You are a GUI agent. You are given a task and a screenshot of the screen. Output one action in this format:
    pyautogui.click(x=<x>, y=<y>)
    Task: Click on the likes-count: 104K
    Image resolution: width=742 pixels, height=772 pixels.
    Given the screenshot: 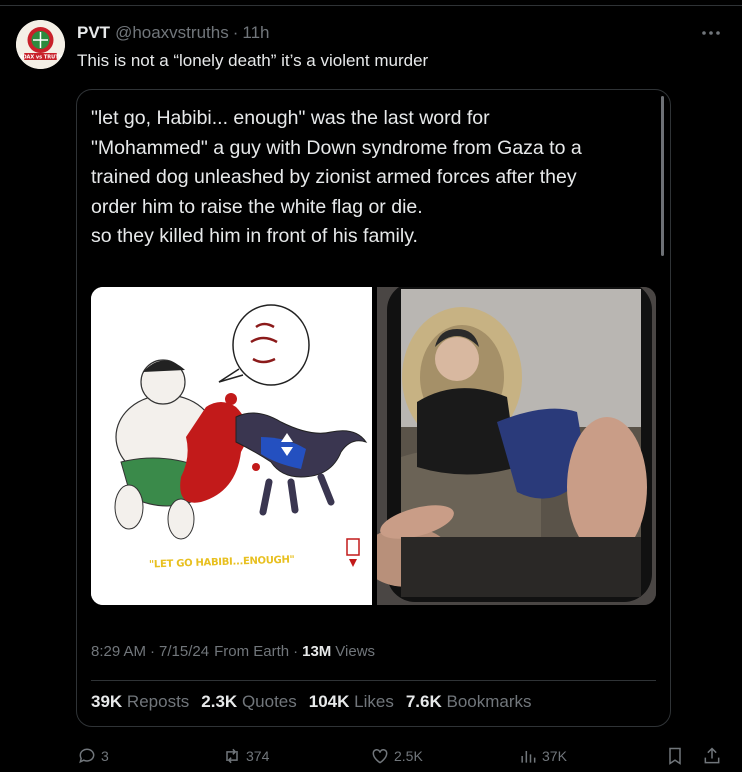 What is the action you would take?
    pyautogui.click(x=329, y=701)
    